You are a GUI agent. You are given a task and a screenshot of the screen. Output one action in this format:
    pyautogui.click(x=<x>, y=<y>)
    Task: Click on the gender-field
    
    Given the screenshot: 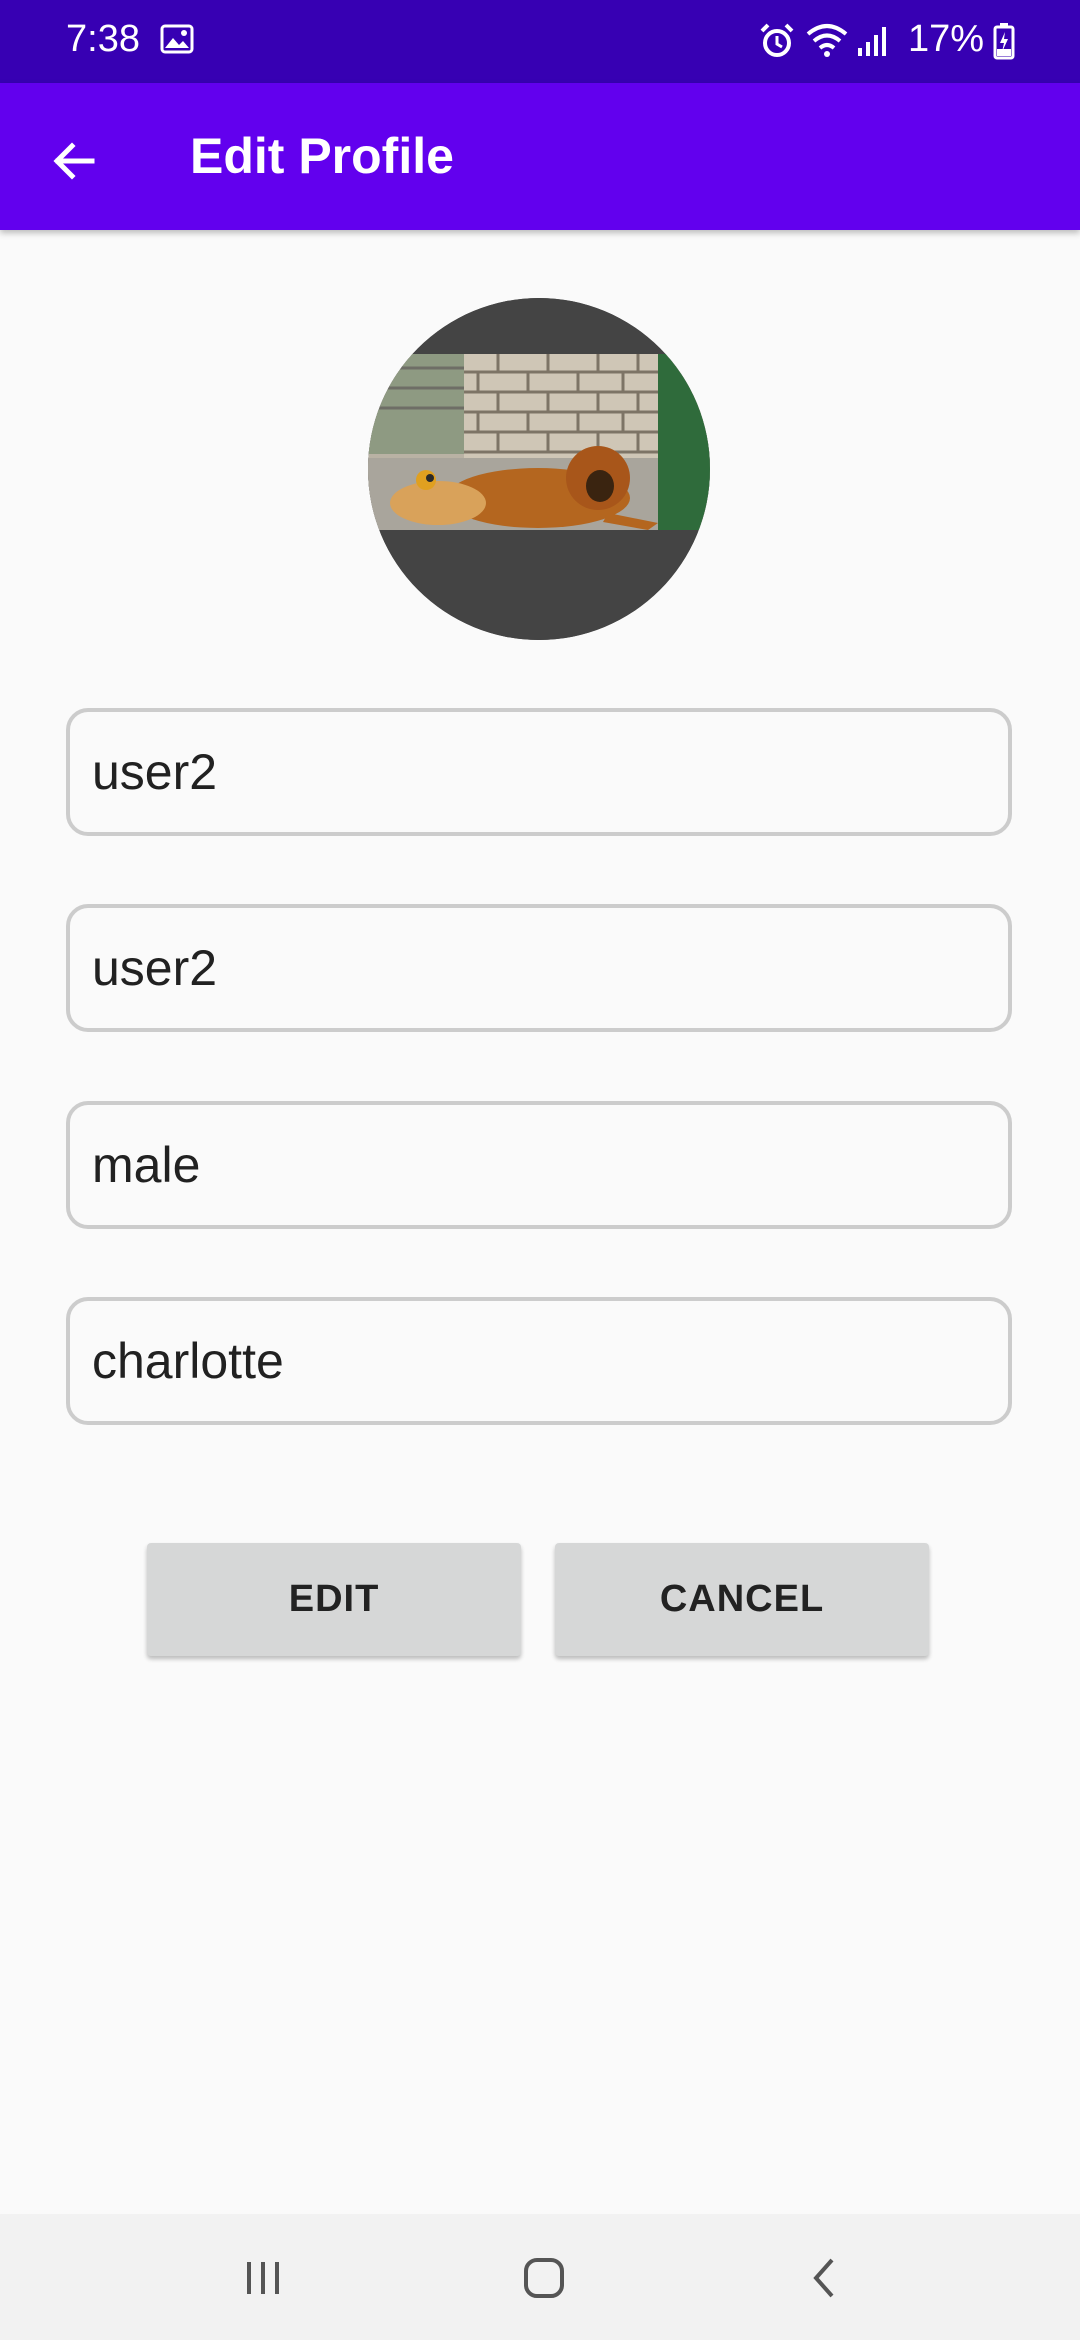 What is the action you would take?
    pyautogui.click(x=539, y=1165)
    